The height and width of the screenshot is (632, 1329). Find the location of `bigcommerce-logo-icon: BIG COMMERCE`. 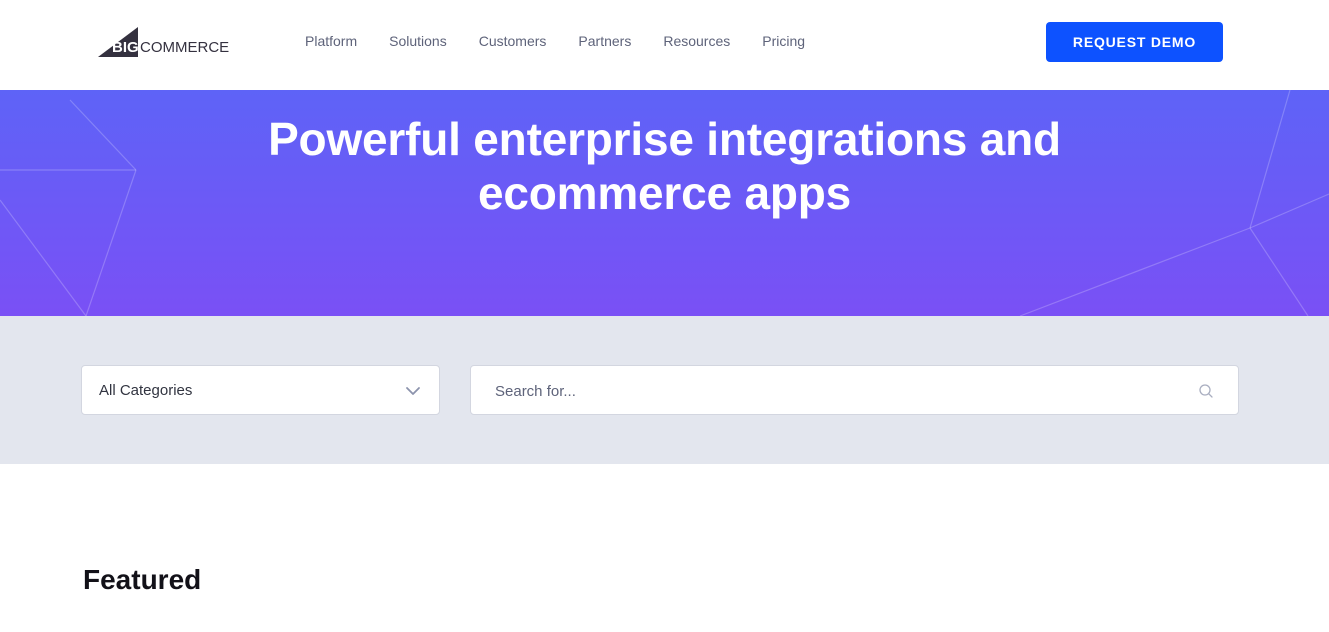

bigcommerce-logo-icon: BIG COMMERCE is located at coordinates (163, 42).